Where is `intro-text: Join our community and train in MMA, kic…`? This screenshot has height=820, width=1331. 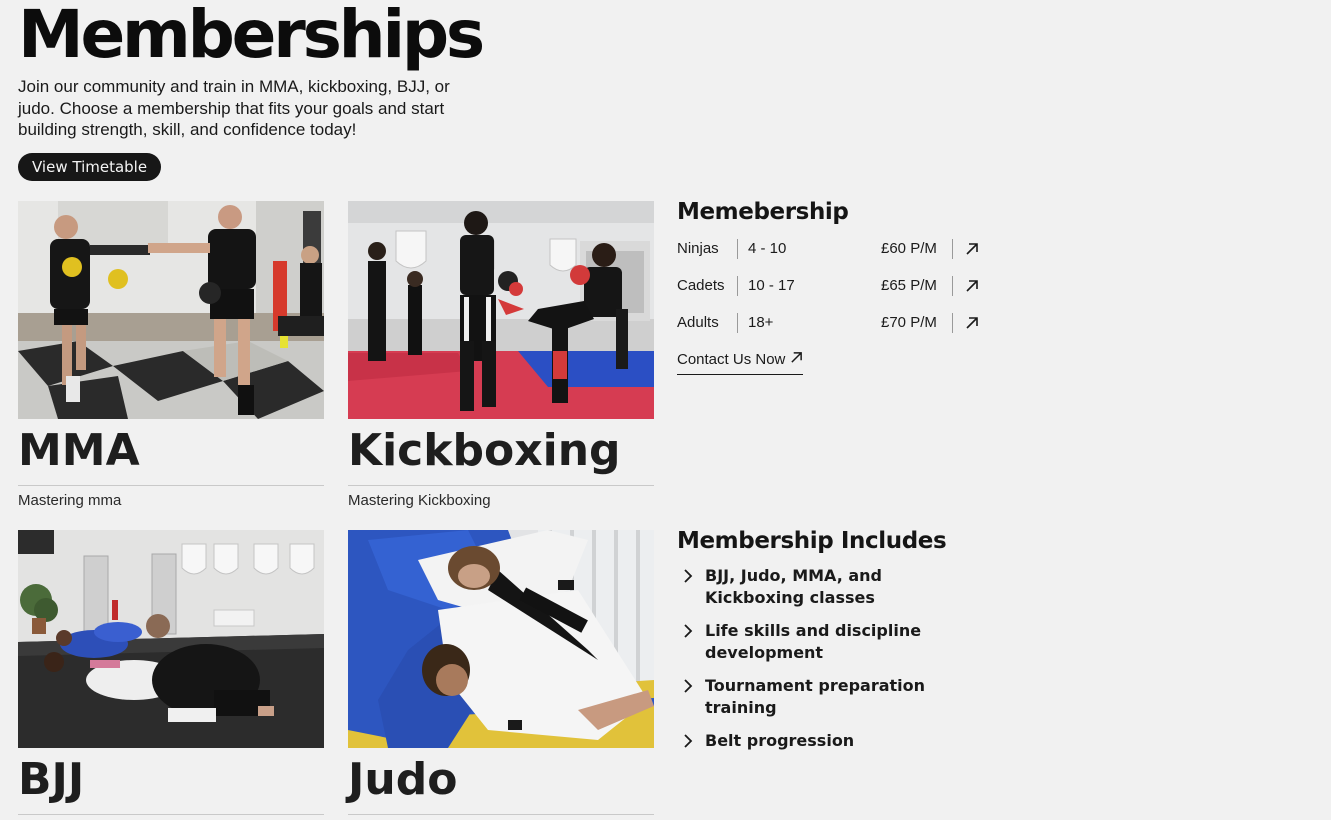 intro-text: Join our community and train in MMA, kic… is located at coordinates (234, 108).